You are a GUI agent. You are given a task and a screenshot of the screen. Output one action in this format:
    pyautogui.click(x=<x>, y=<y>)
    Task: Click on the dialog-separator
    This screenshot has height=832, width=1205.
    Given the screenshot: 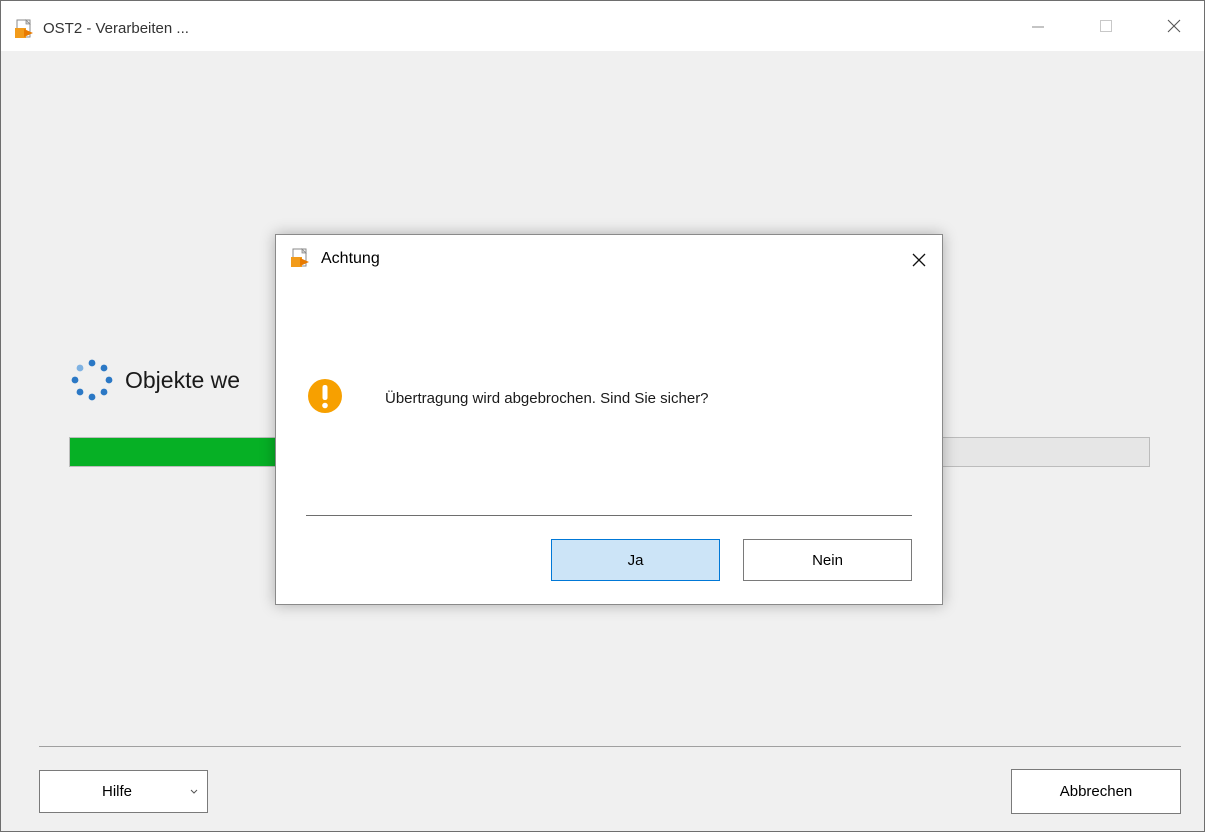 What is the action you would take?
    pyautogui.click(x=609, y=515)
    